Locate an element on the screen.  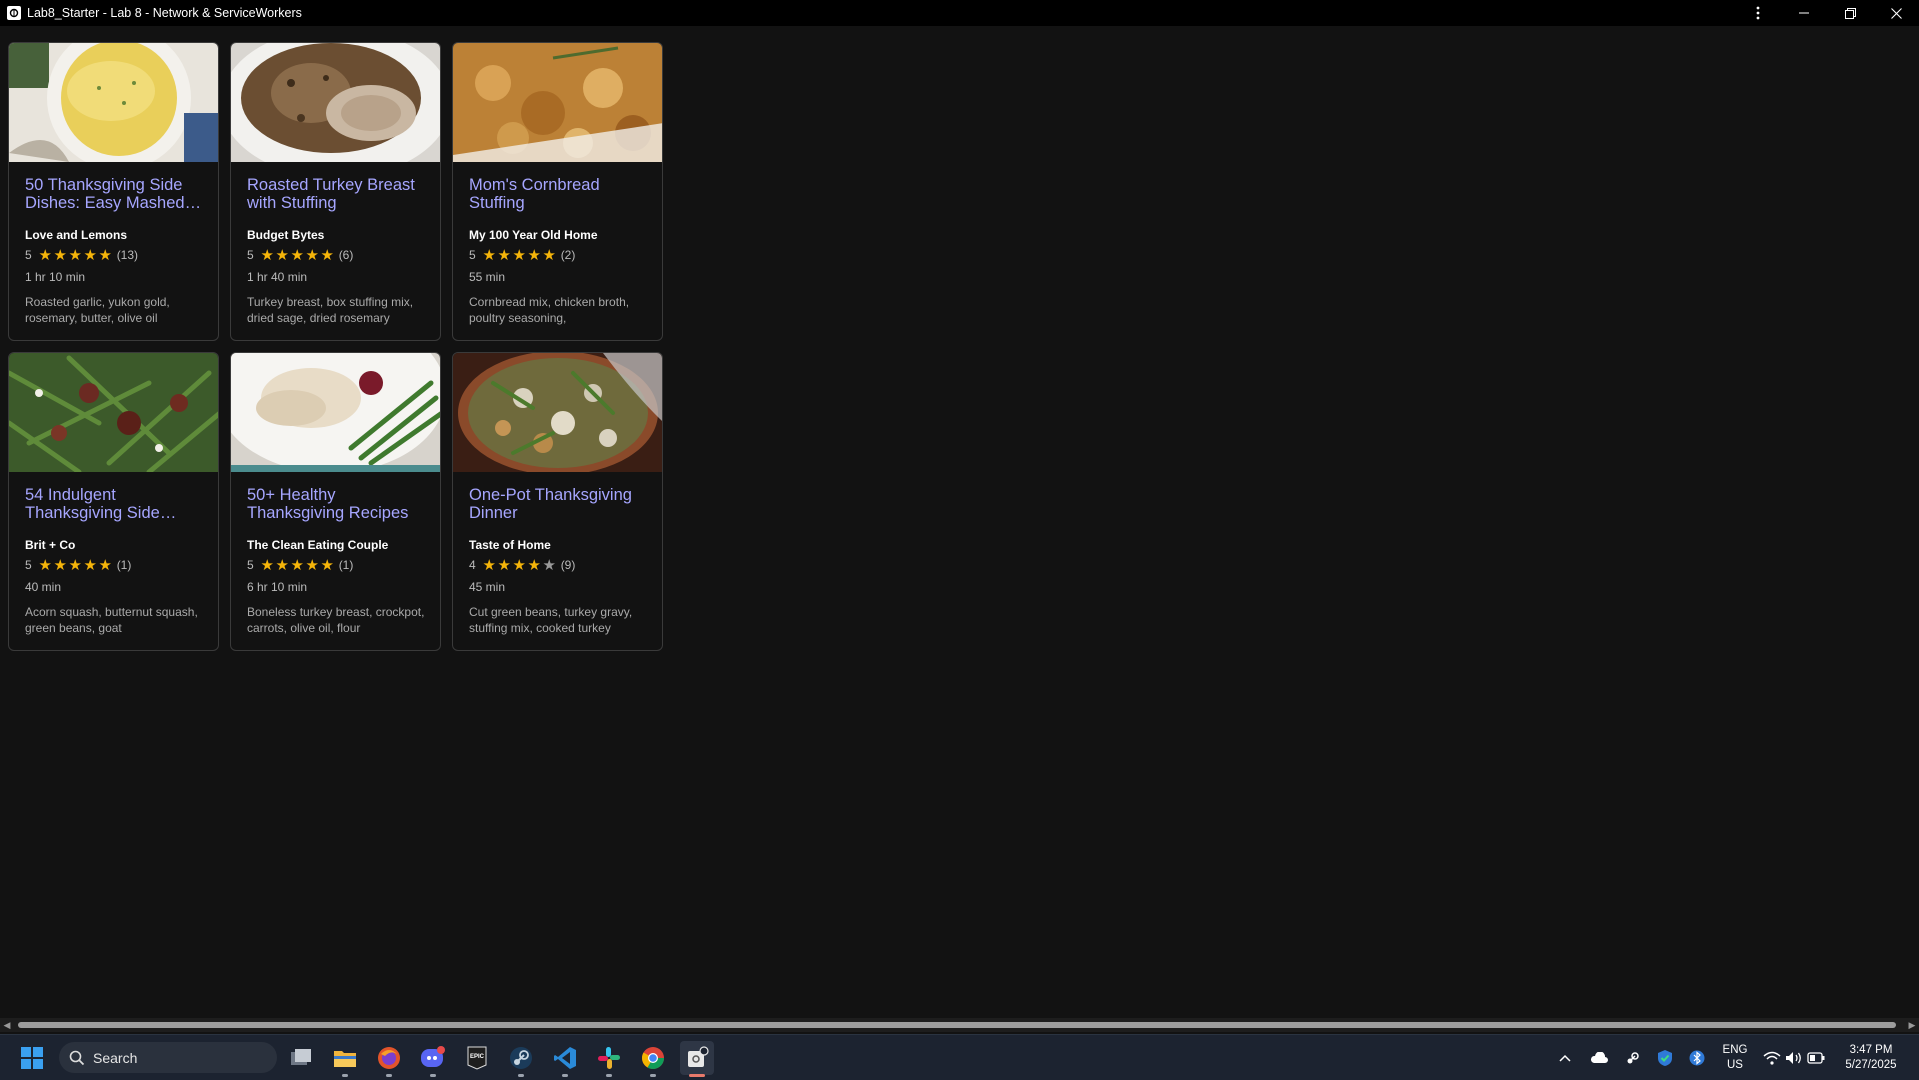
scroll-right-arrow-icon: ▶ is located at coordinates (1912, 1025).